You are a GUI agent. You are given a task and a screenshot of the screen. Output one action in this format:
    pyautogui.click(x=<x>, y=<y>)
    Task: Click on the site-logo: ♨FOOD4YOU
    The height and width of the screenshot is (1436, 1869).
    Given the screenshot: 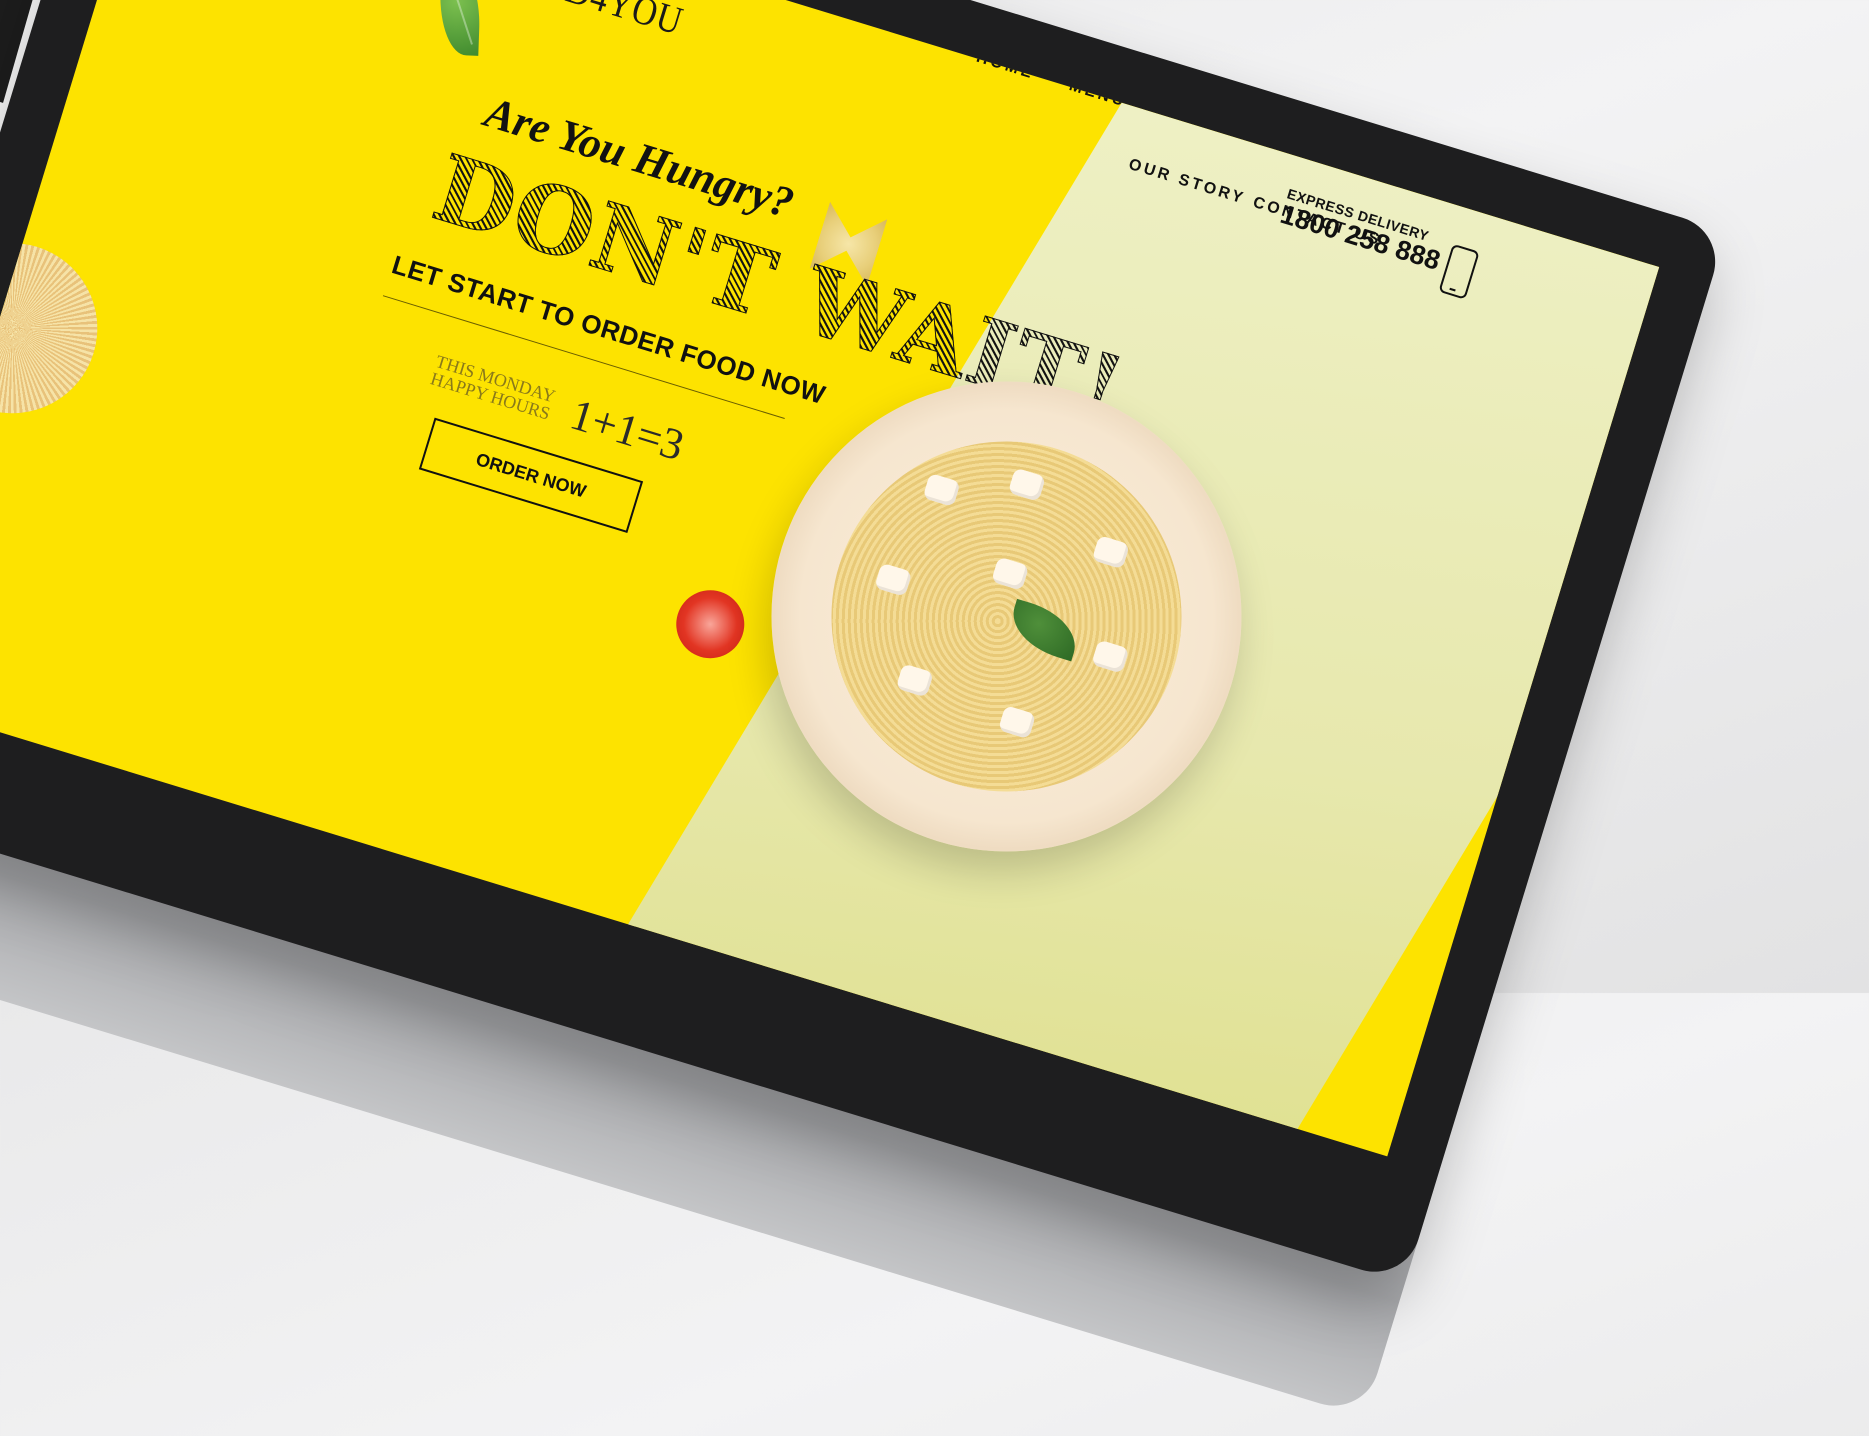 What is the action you would take?
    pyautogui.click(x=579, y=22)
    